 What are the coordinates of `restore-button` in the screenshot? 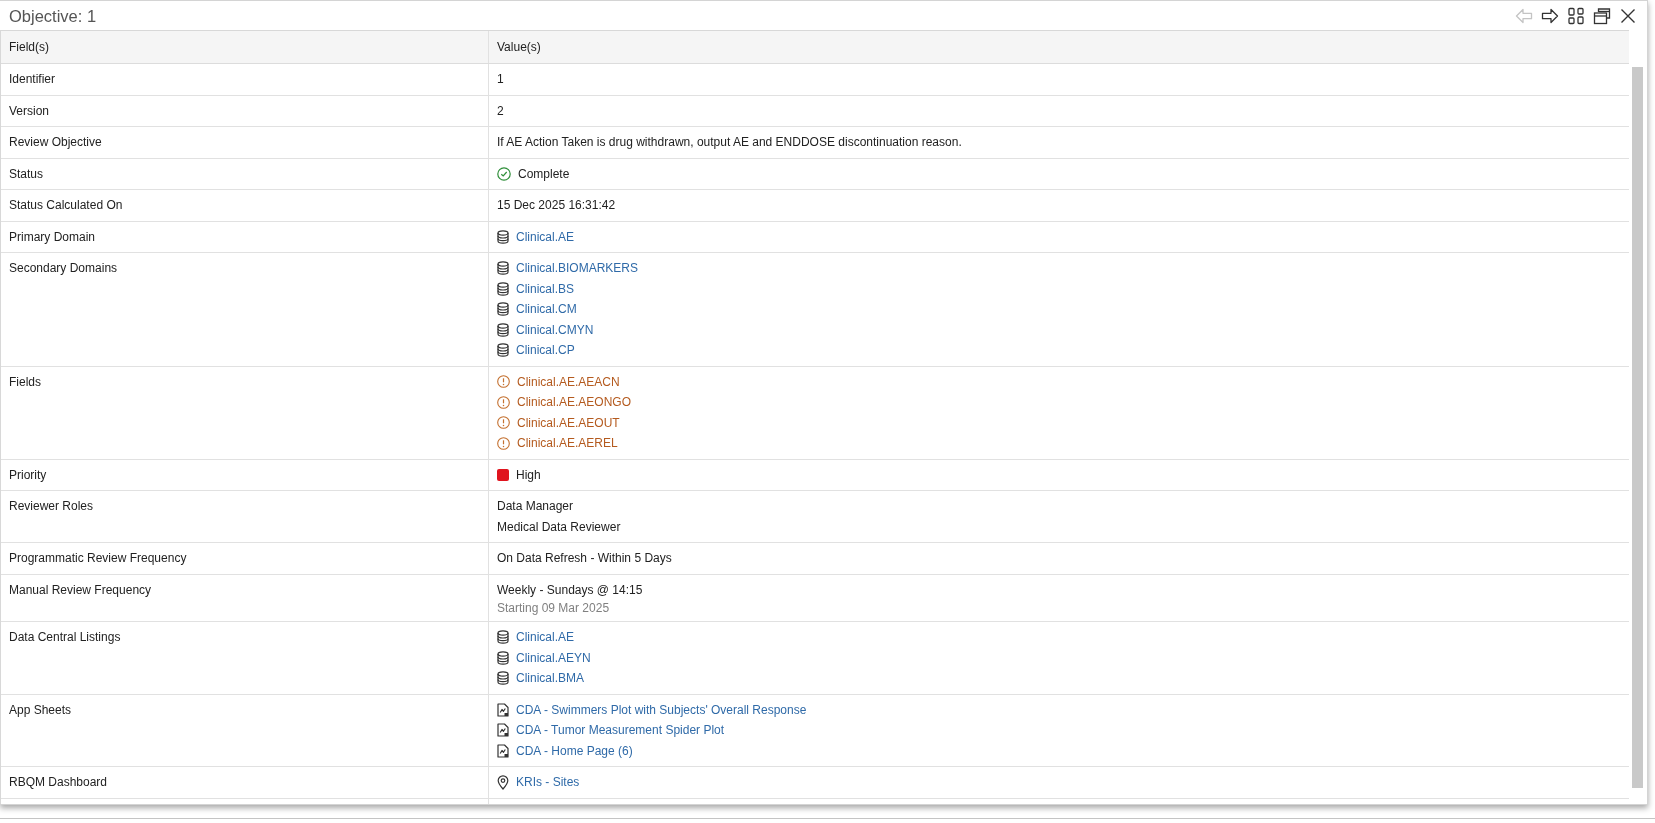 It's located at (1602, 15).